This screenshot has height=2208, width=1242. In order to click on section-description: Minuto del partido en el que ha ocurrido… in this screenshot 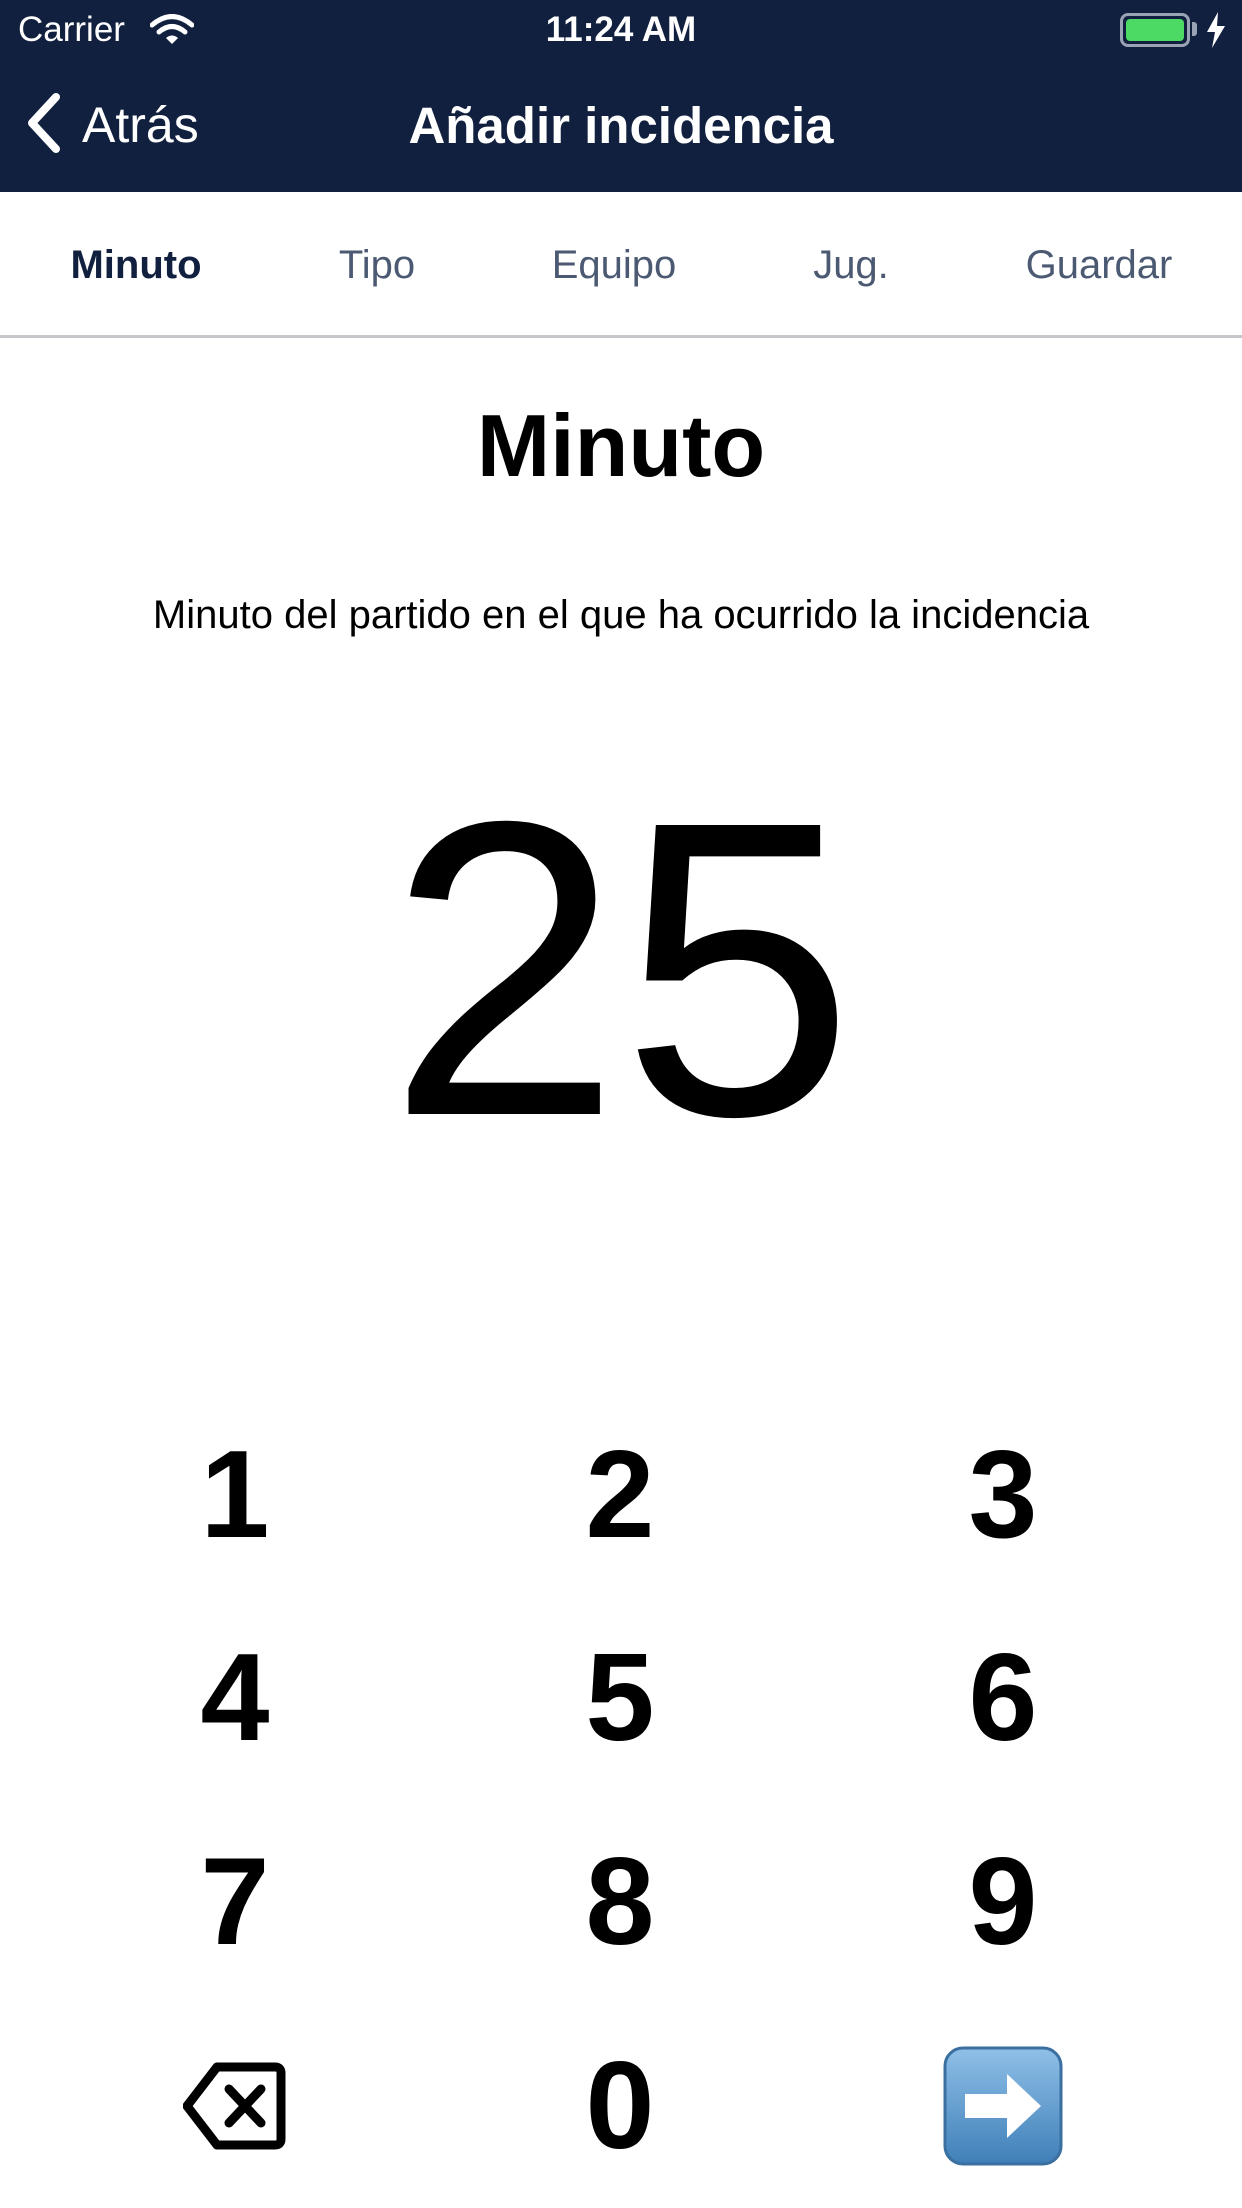, I will do `click(621, 615)`.